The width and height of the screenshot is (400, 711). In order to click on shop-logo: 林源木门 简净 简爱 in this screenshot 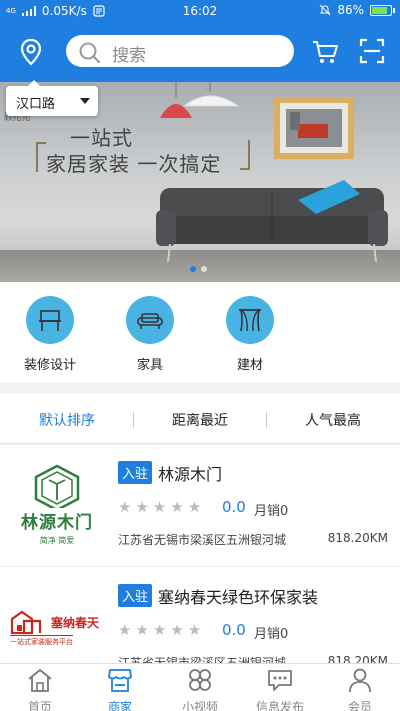, I will do `click(57, 505)`.